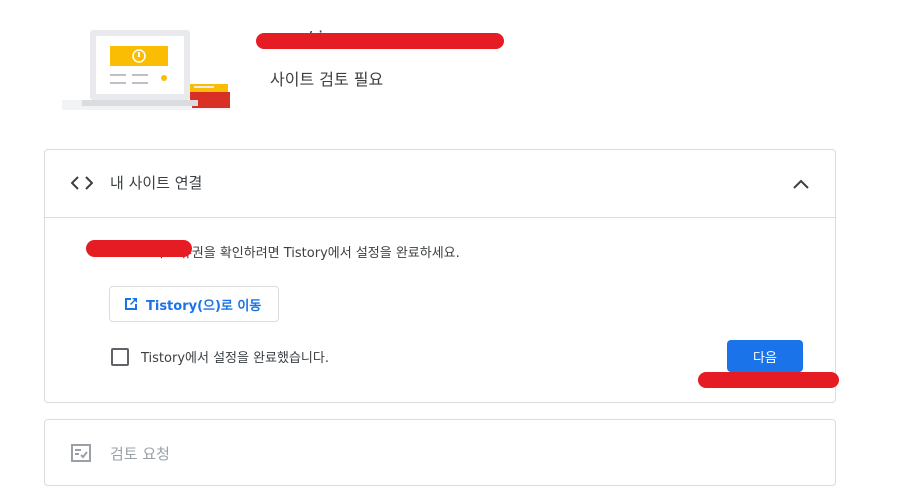  Describe the element at coordinates (327, 79) in the screenshot. I see `site-status: 사이트 검토 필요` at that location.